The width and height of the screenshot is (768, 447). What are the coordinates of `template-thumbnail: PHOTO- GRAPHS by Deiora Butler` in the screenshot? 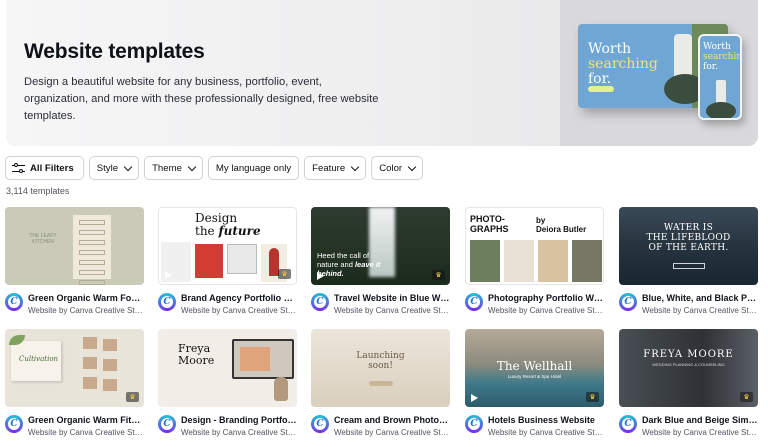 It's located at (534, 246).